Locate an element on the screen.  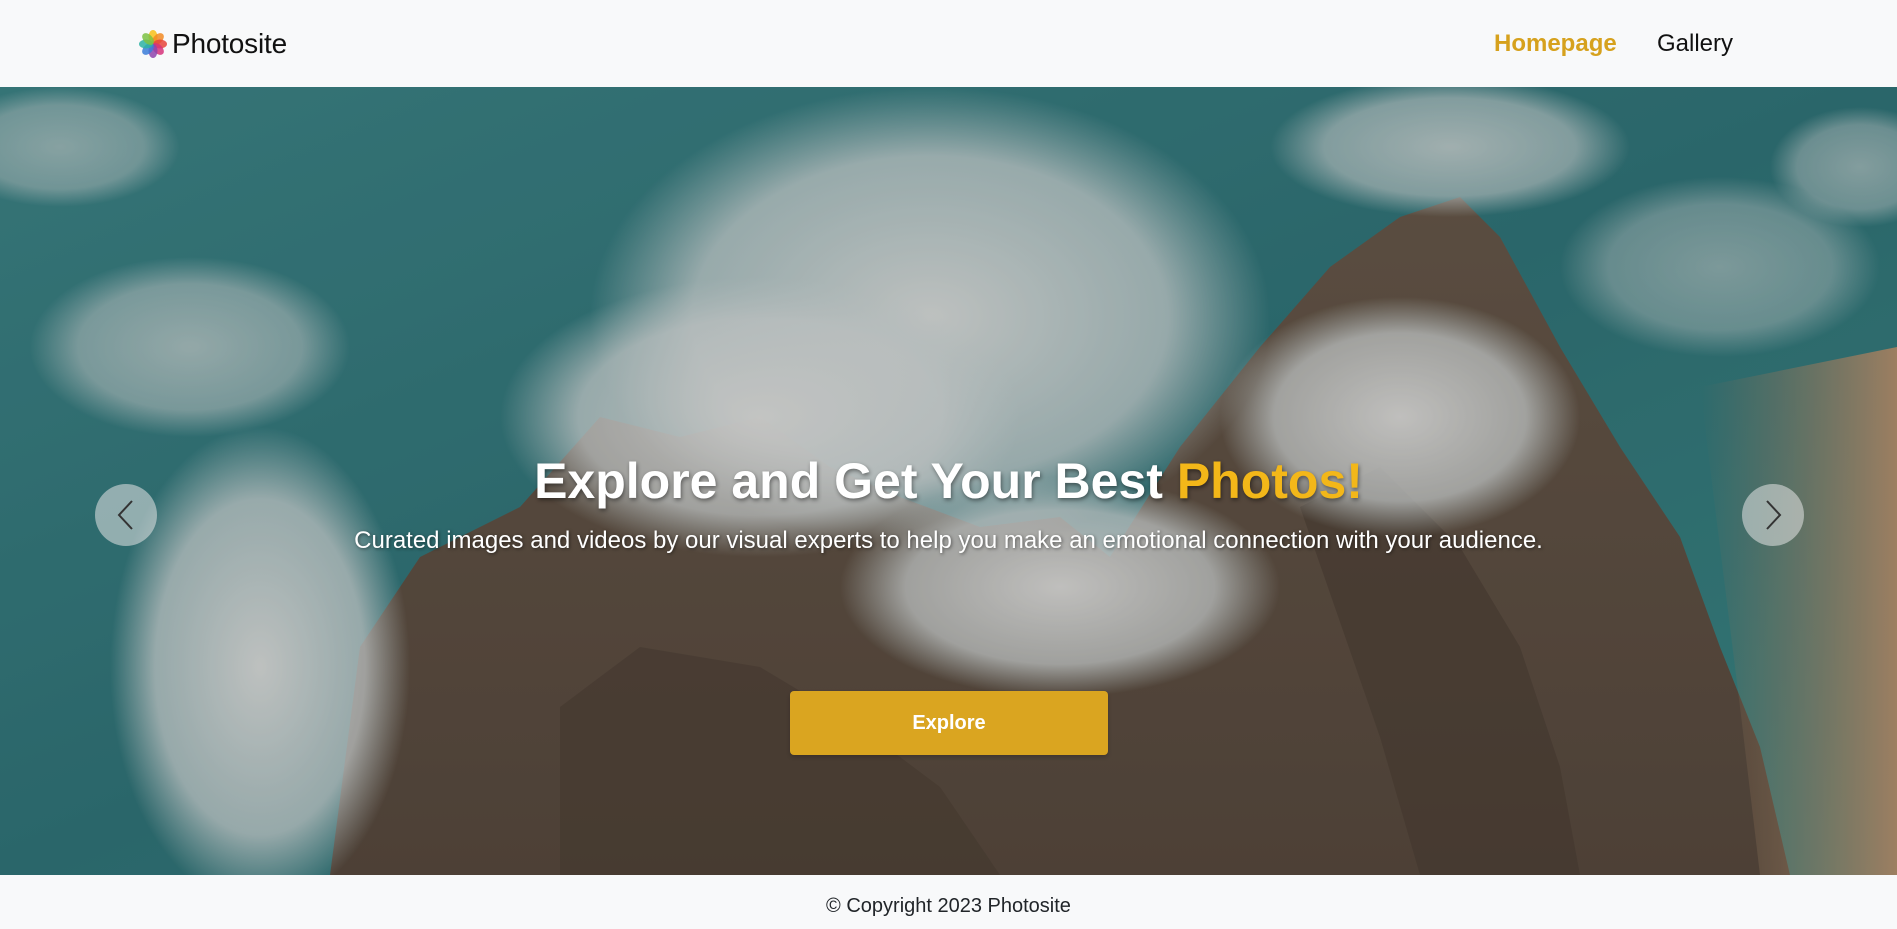
copyright-text: © Copyright 2023 Photosite is located at coordinates (948, 906).